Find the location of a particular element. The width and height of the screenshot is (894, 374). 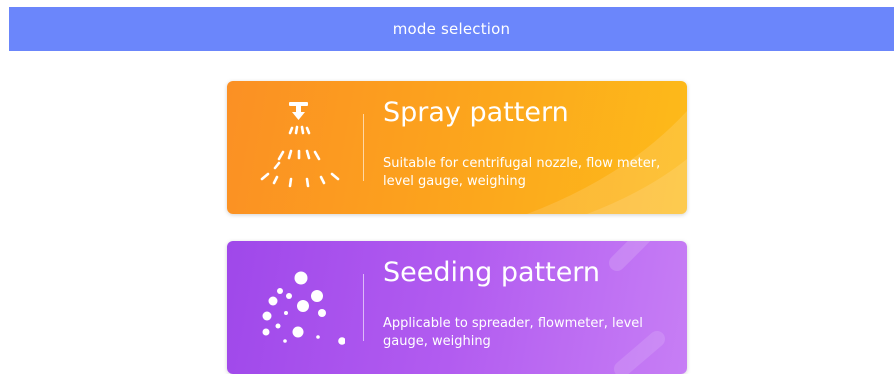

page-title: mode selection is located at coordinates (451, 29).